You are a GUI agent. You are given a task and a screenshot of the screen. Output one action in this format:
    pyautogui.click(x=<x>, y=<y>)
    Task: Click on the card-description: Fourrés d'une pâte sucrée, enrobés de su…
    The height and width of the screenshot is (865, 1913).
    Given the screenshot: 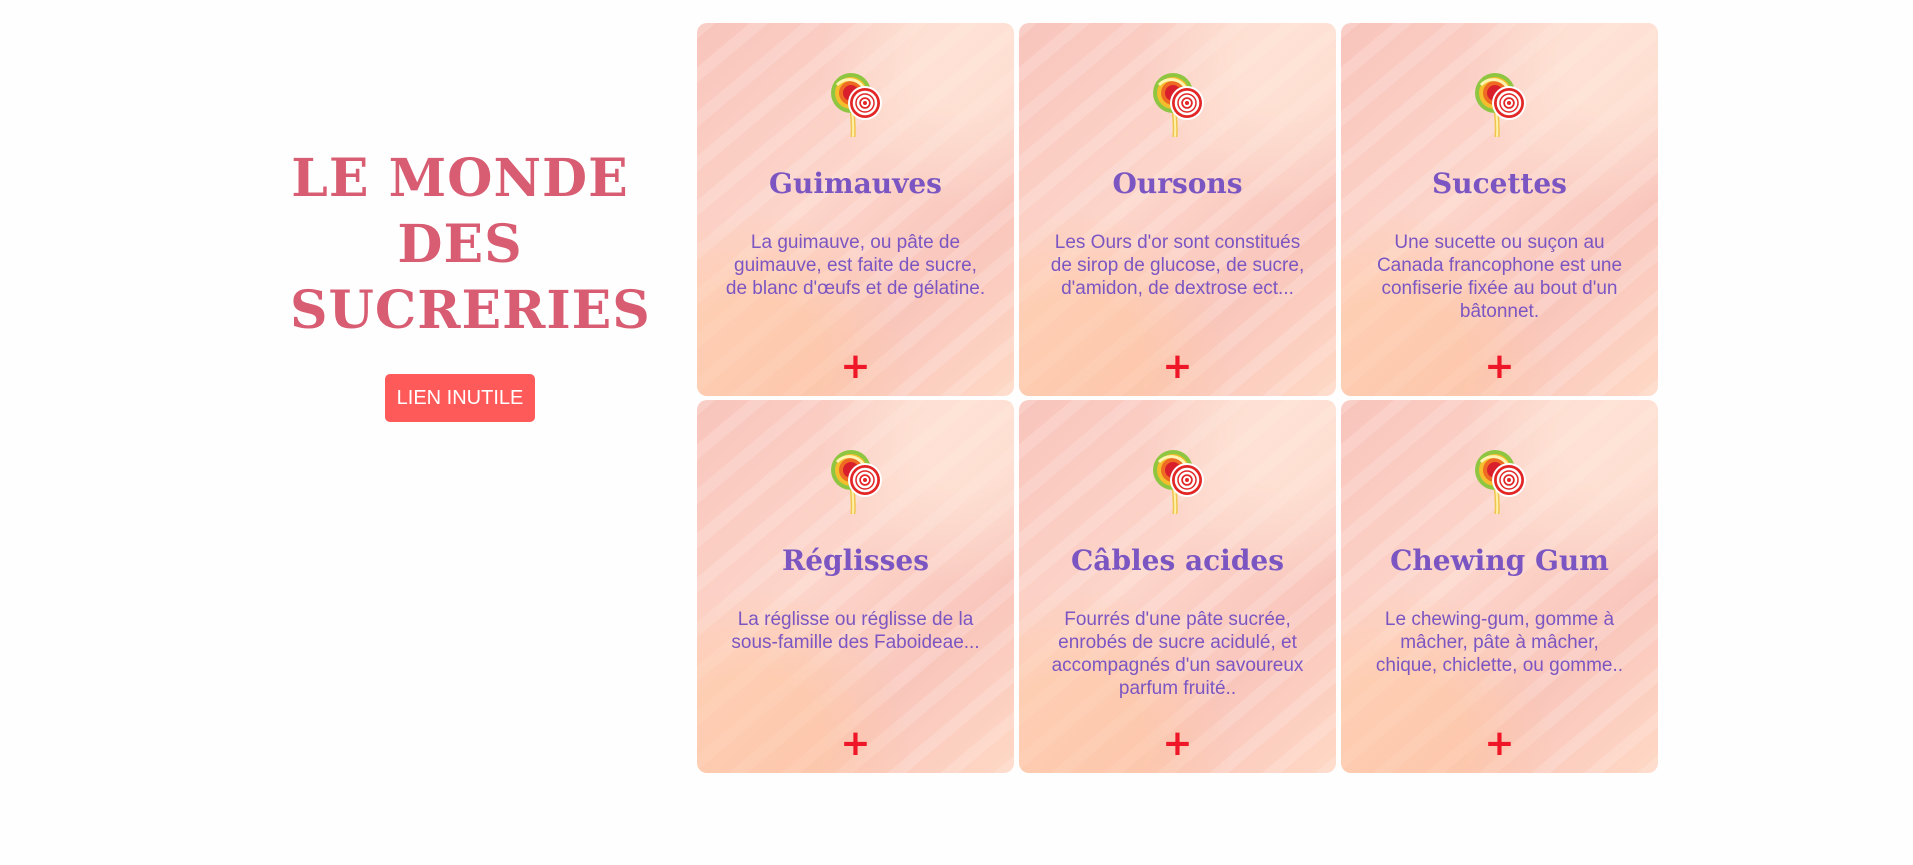 What is the action you would take?
    pyautogui.click(x=1177, y=654)
    